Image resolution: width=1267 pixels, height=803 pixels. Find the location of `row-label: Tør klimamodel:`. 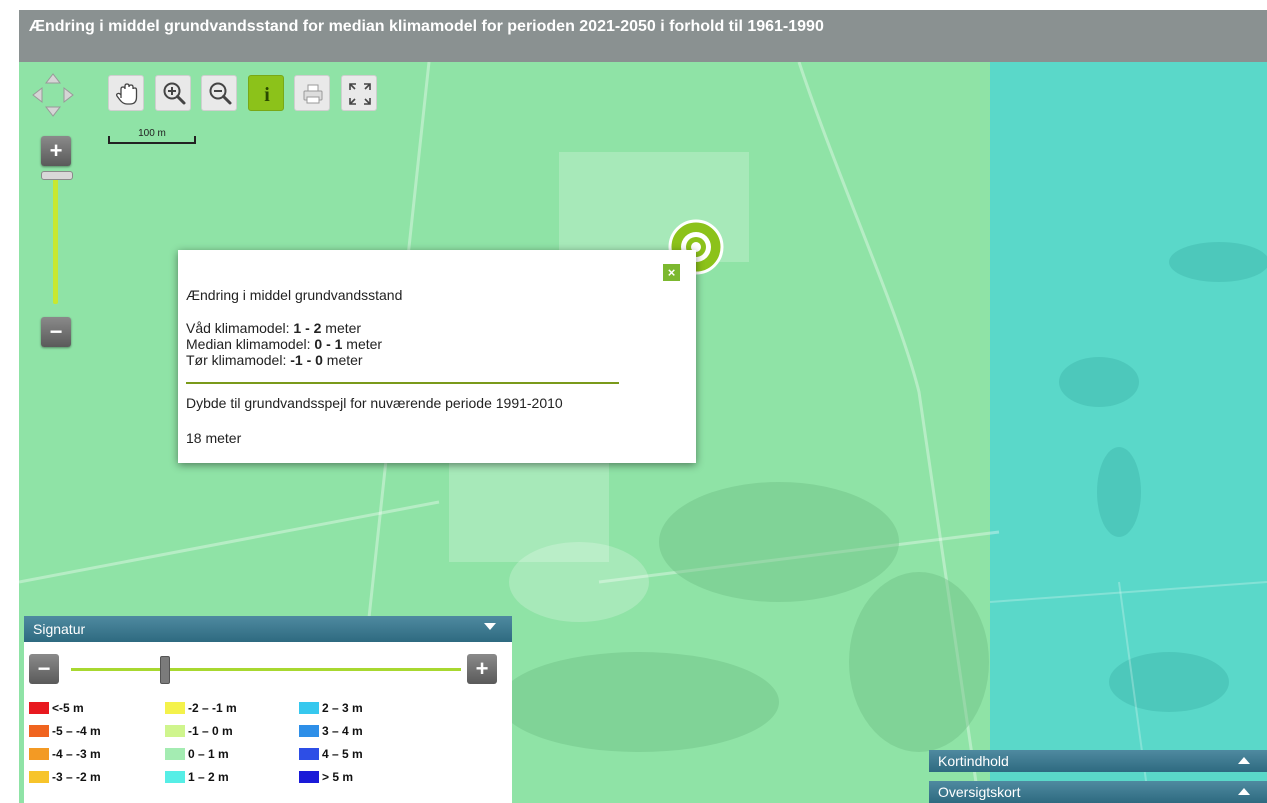

row-label: Tør klimamodel: is located at coordinates (238, 360).